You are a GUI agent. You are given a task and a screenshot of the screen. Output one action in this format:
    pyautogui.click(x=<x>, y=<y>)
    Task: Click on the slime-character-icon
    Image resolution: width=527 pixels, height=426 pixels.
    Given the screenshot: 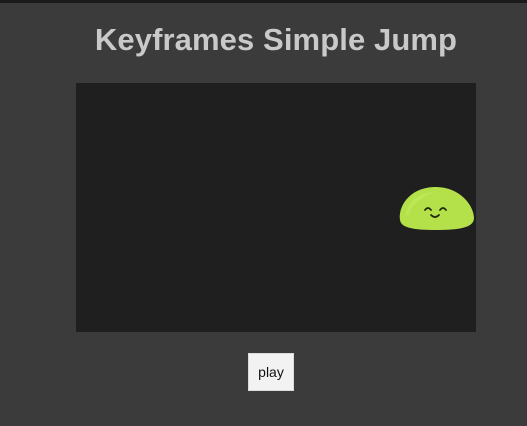 What is the action you would take?
    pyautogui.click(x=436, y=208)
    